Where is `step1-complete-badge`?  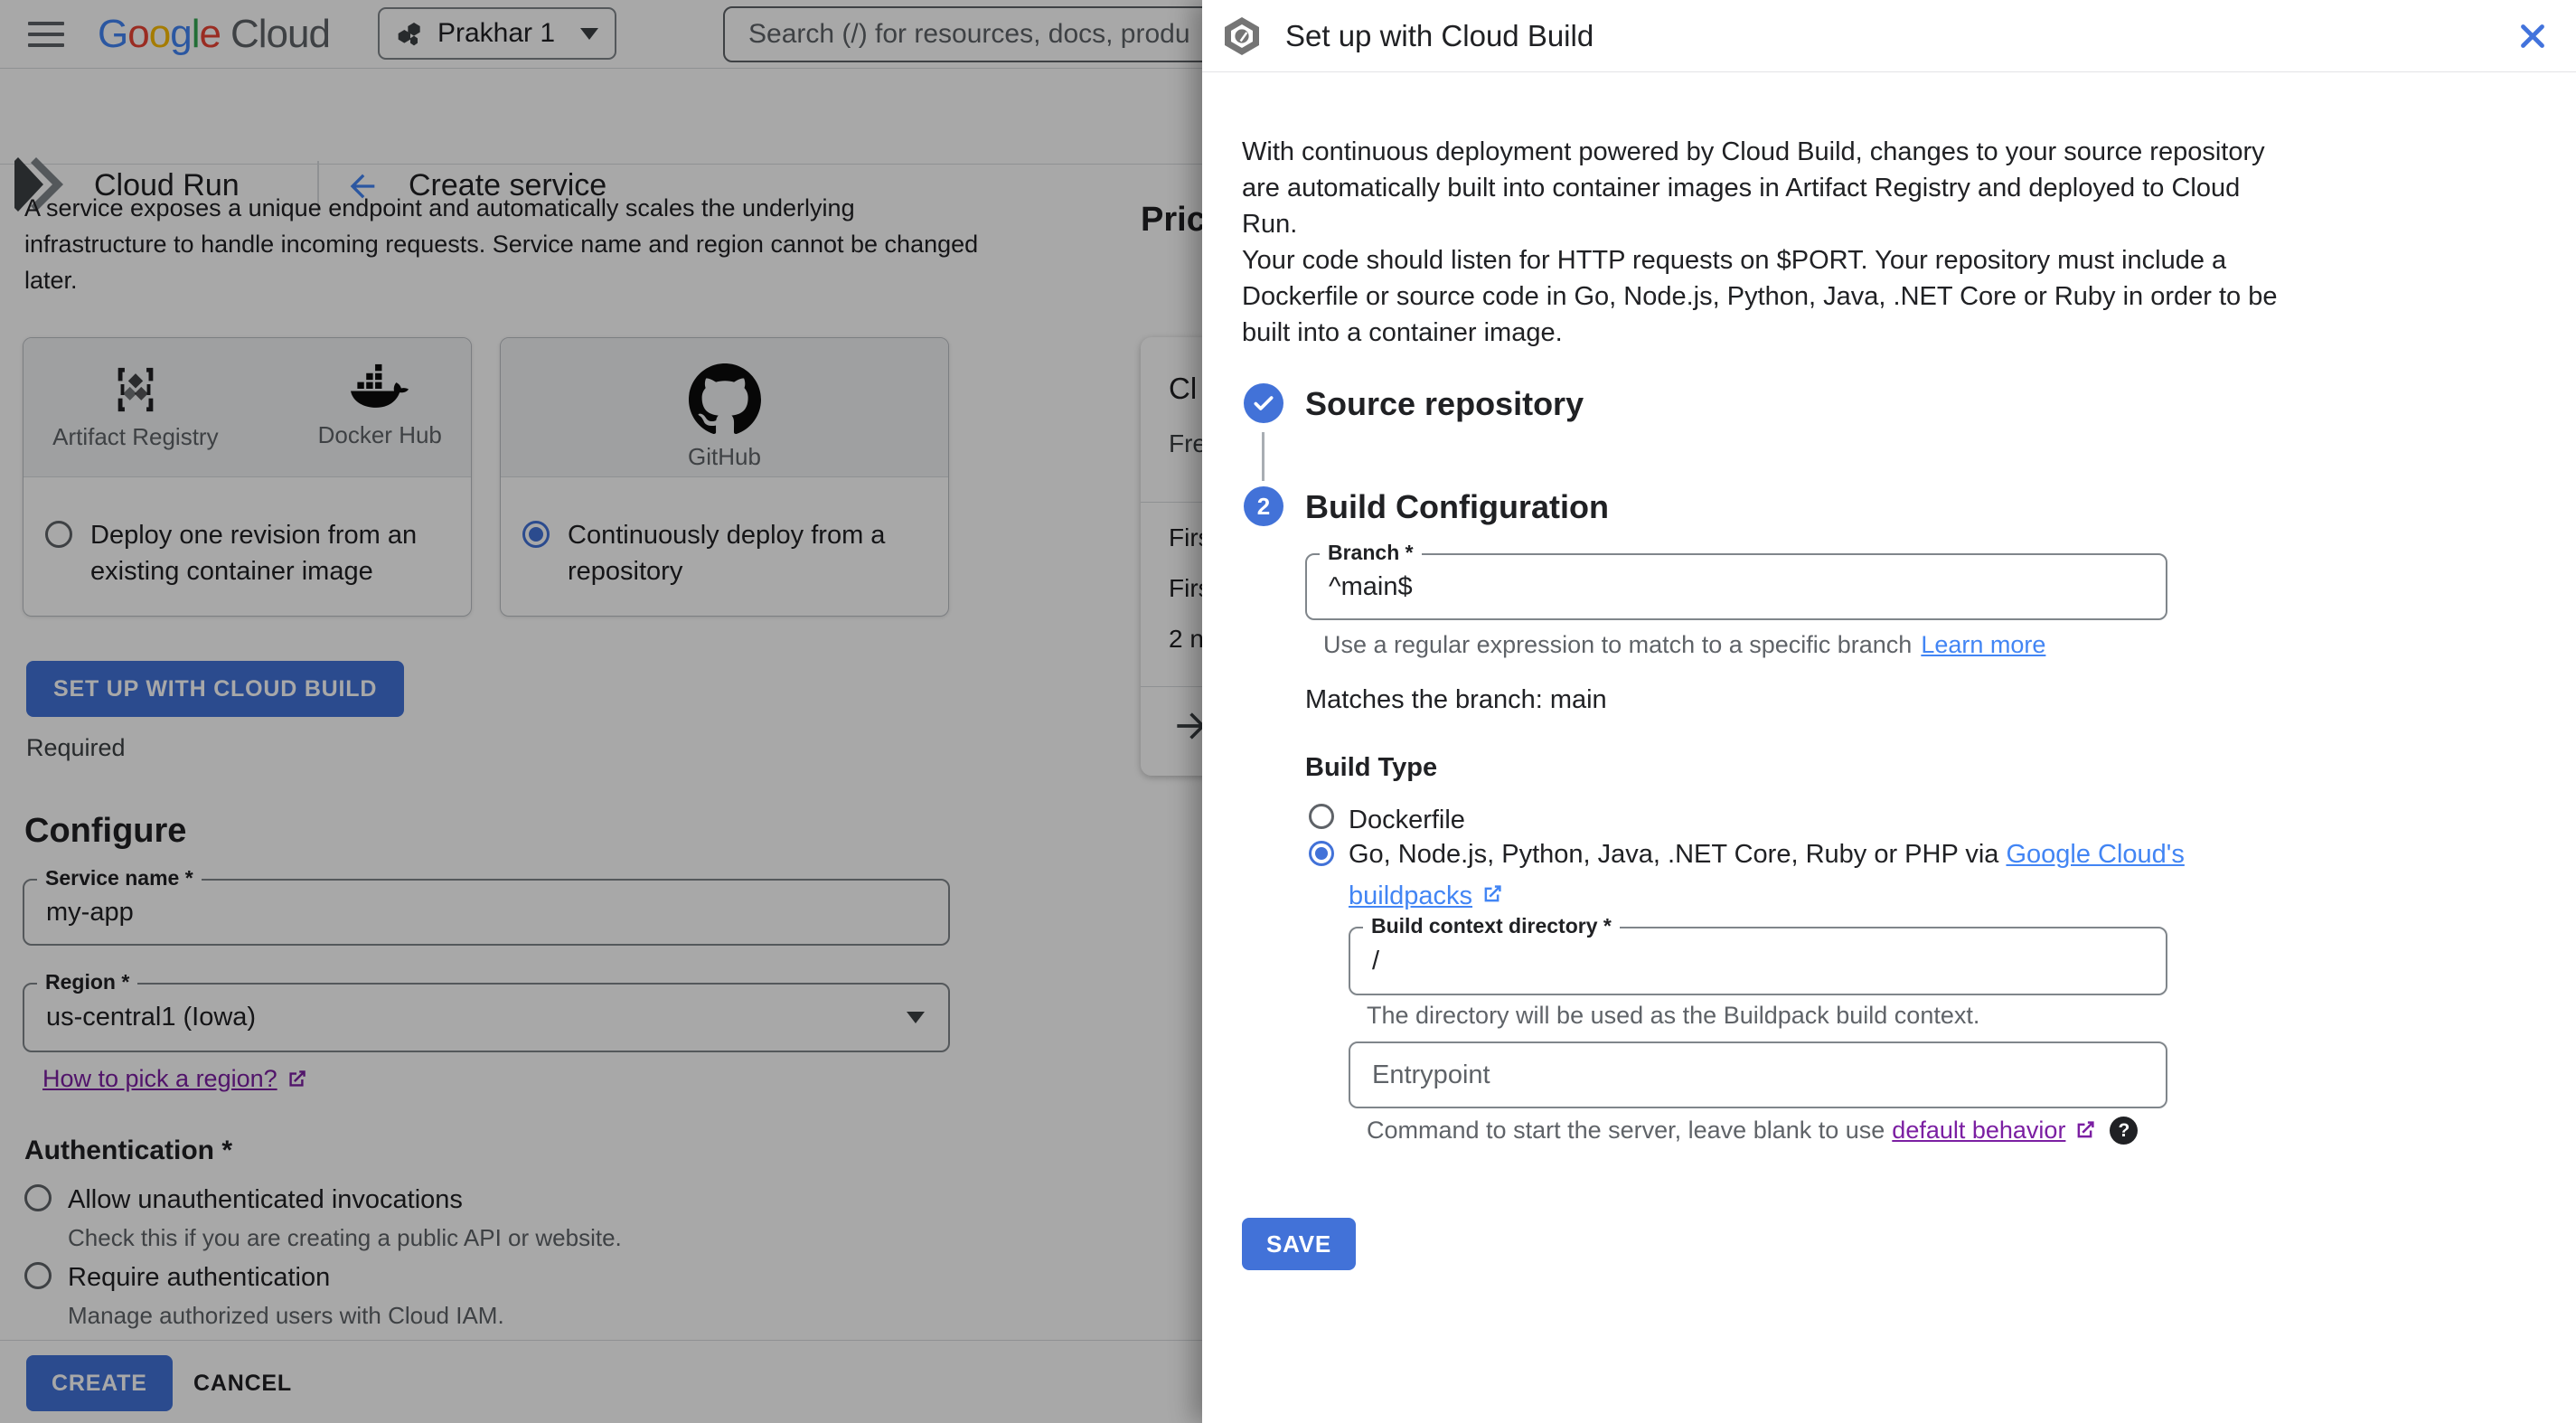
step1-complete-badge is located at coordinates (1263, 403).